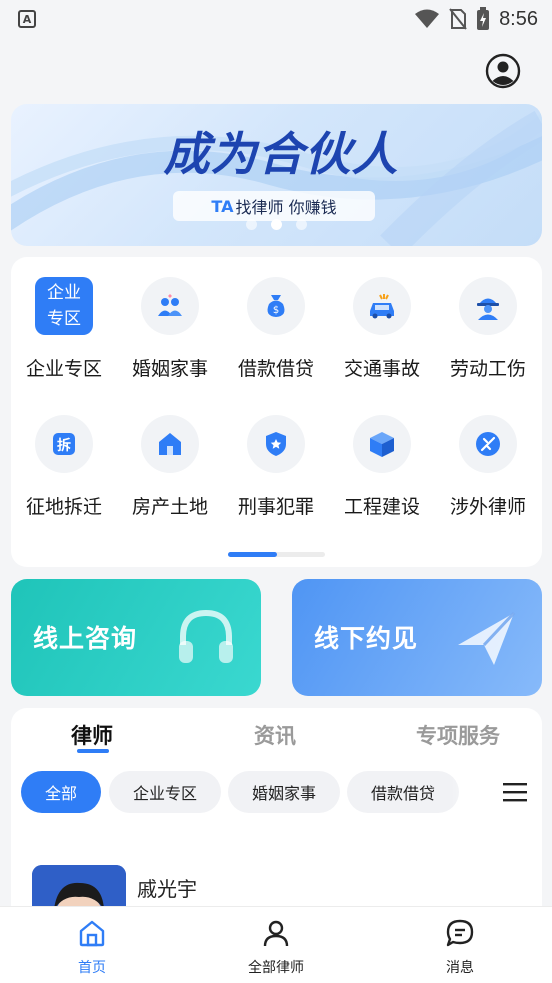 Image resolution: width=552 pixels, height=983 pixels. I want to click on offline-meeting-label: 线下约见, so click(366, 638).